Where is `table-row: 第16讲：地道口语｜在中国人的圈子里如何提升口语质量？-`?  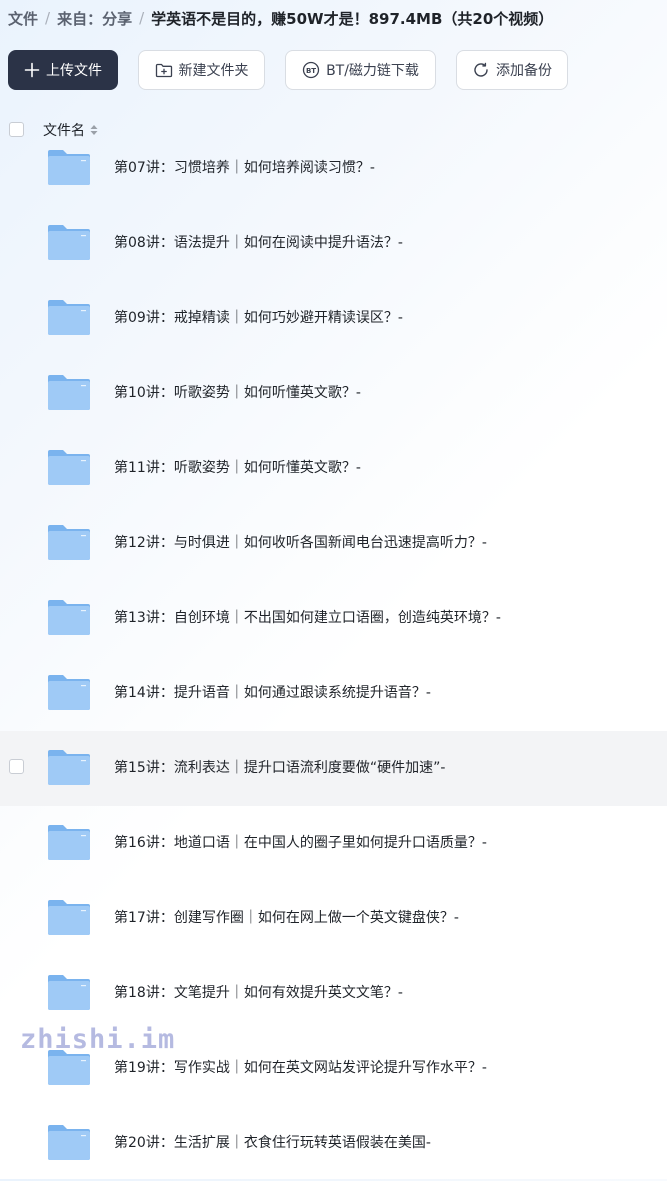
table-row: 第16讲：地道口语｜在中国人的圈子里如何提升口语质量？- is located at coordinates (333, 843).